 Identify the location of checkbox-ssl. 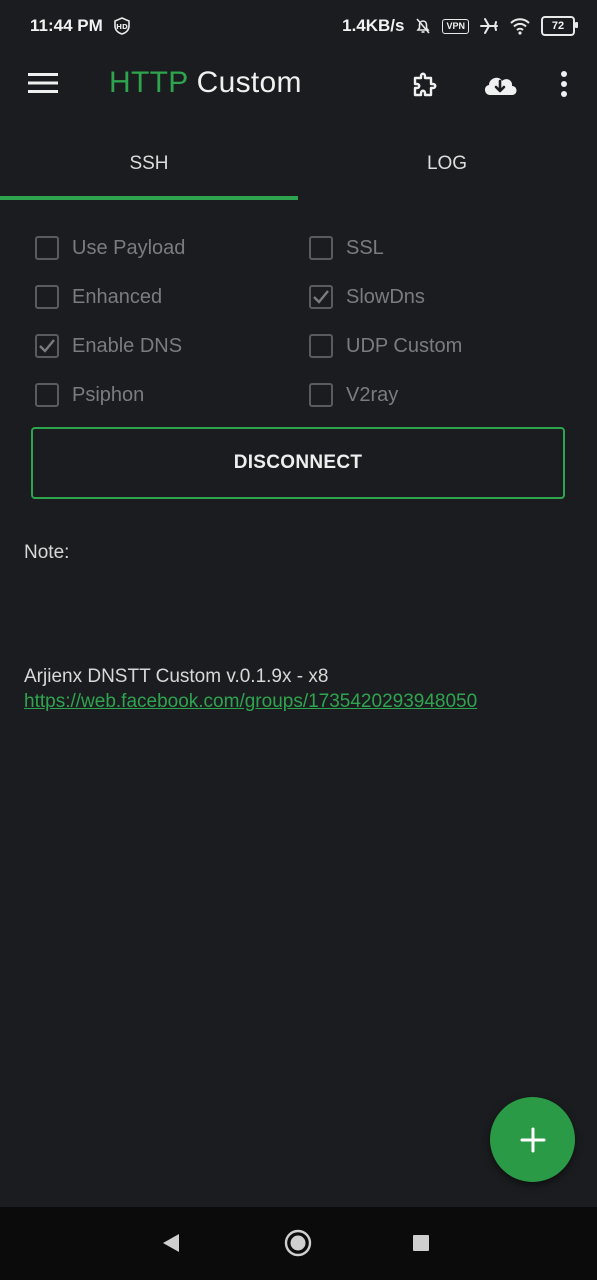
(321, 248).